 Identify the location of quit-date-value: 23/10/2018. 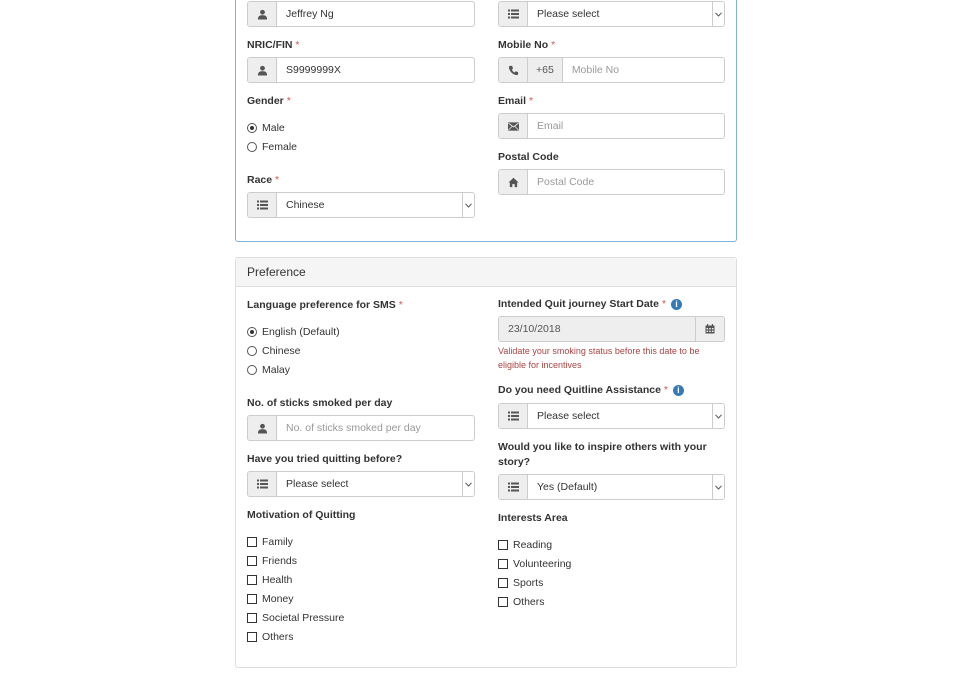
(597, 329).